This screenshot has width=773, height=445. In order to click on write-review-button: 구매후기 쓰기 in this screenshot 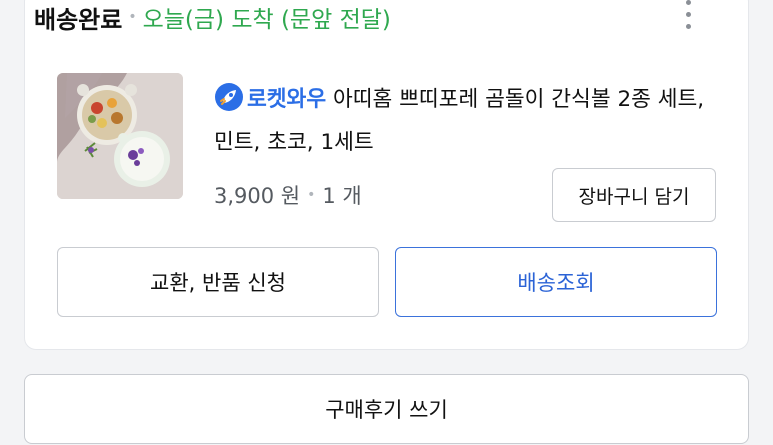, I will do `click(386, 409)`.